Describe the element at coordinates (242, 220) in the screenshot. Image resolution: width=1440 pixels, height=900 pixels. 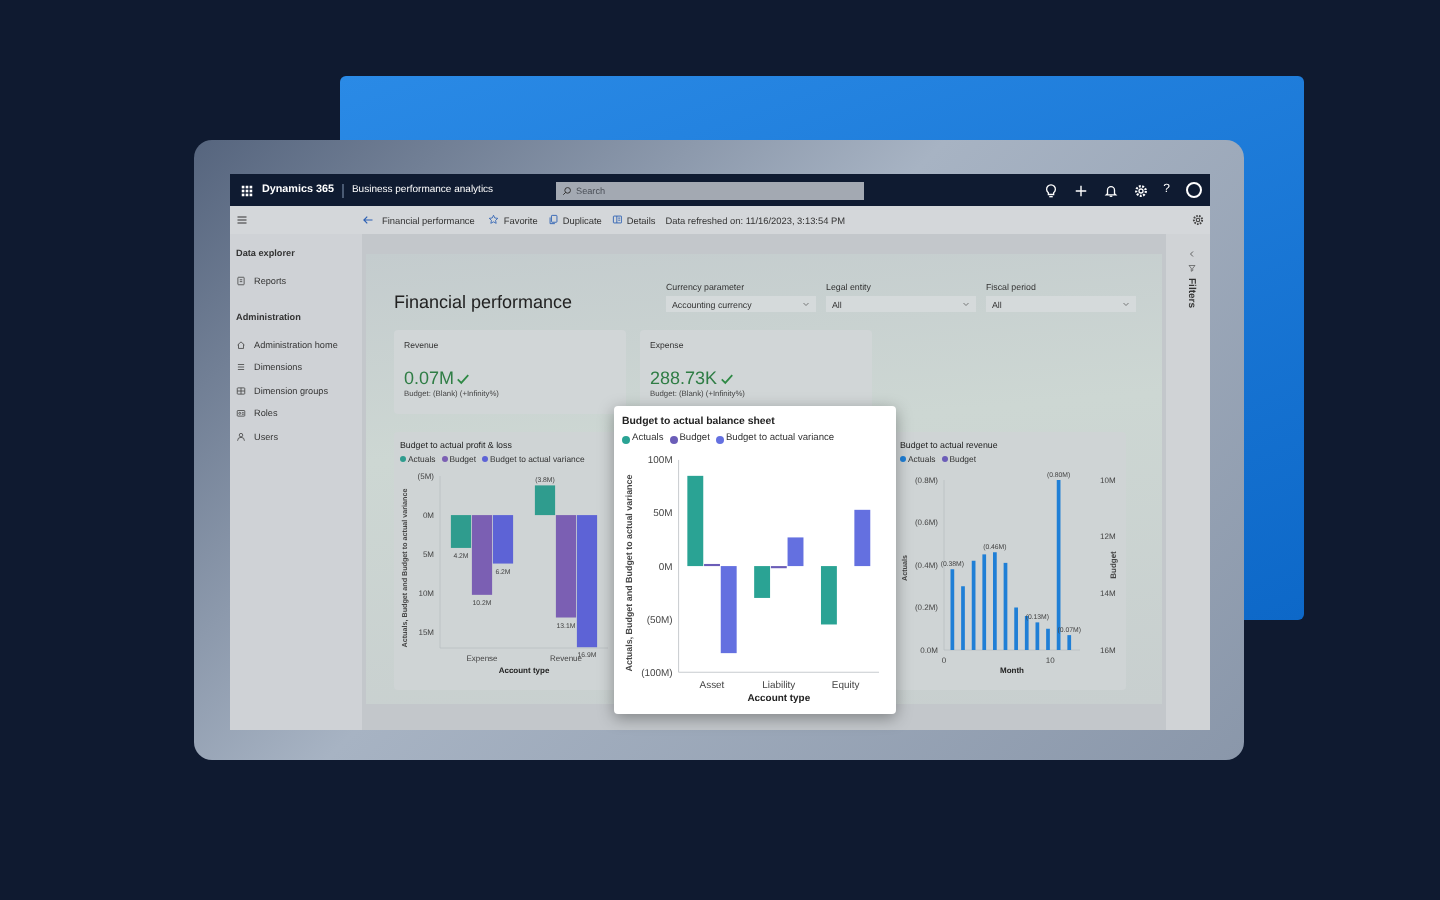
I see `menu-icon` at that location.